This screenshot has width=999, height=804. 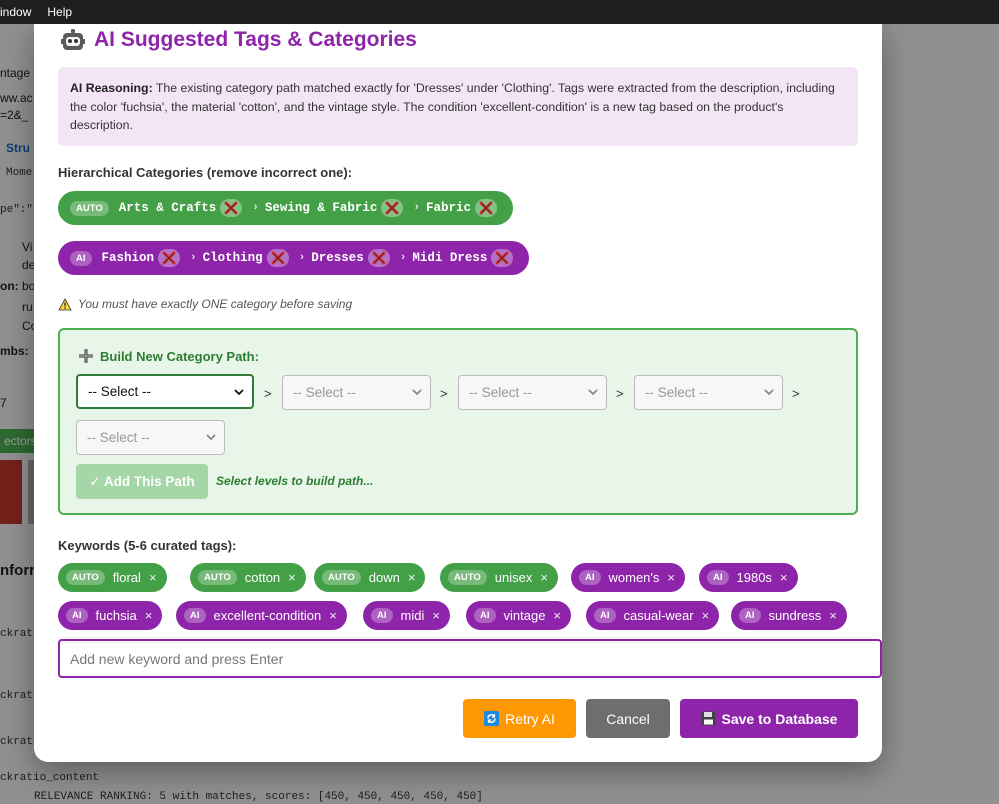 What do you see at coordinates (754, 577) in the screenshot?
I see `keyword-text: 1980s` at bounding box center [754, 577].